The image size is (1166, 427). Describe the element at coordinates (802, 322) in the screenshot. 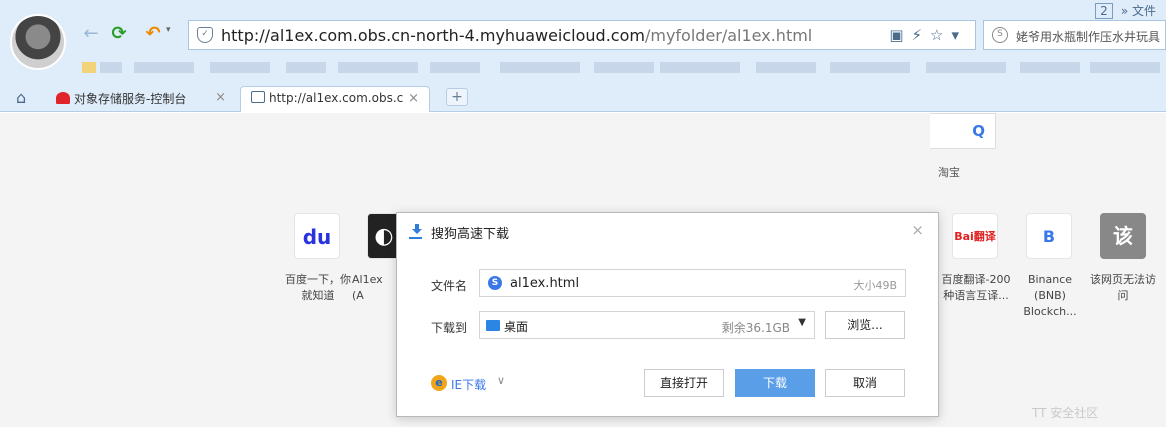

I see `chevron-down-icon: ▼` at that location.